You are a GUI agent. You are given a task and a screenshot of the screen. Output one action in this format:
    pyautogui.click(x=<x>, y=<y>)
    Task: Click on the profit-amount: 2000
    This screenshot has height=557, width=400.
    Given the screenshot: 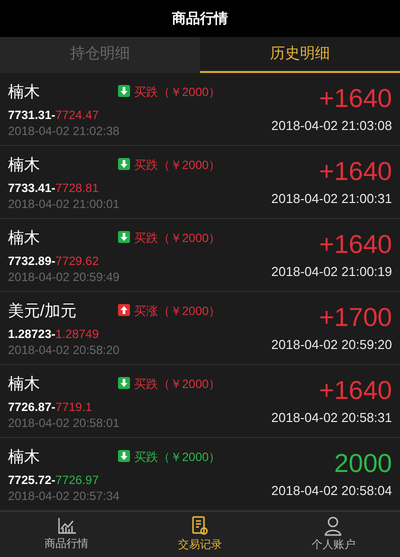 What is the action you would take?
    pyautogui.click(x=363, y=463)
    